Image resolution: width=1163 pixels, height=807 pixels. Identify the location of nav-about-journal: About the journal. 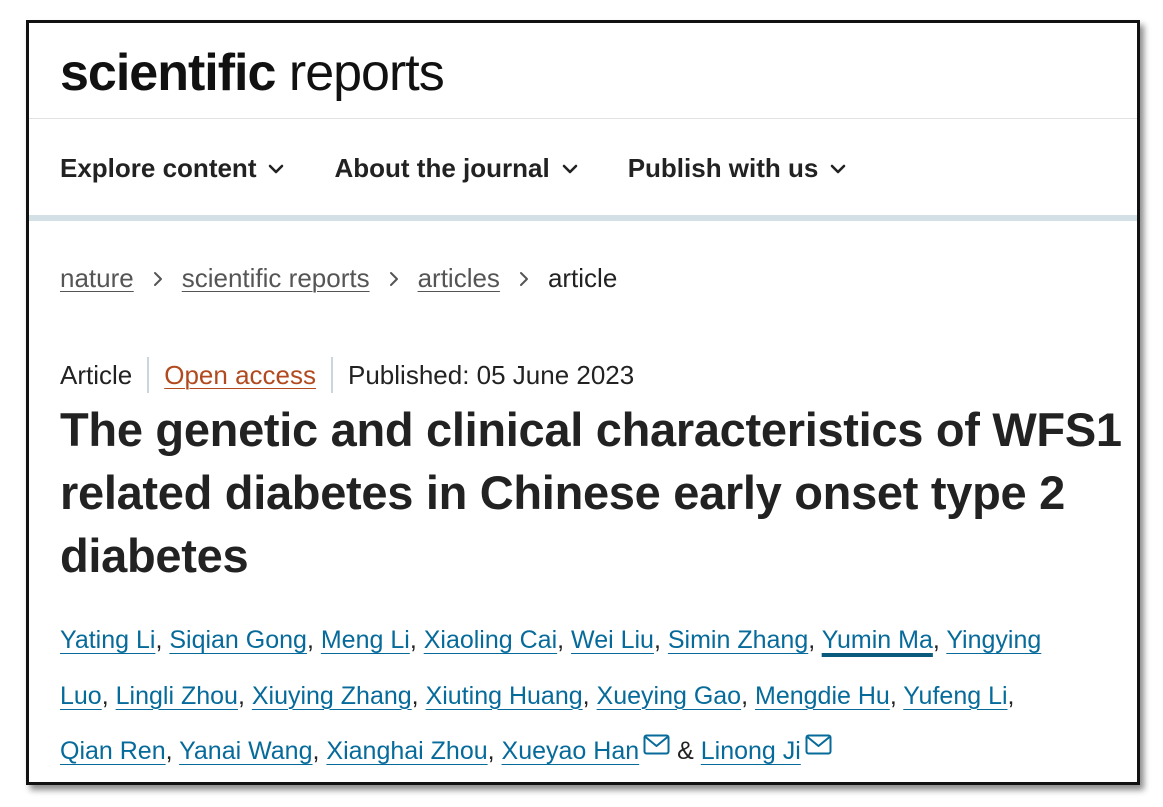
(456, 168).